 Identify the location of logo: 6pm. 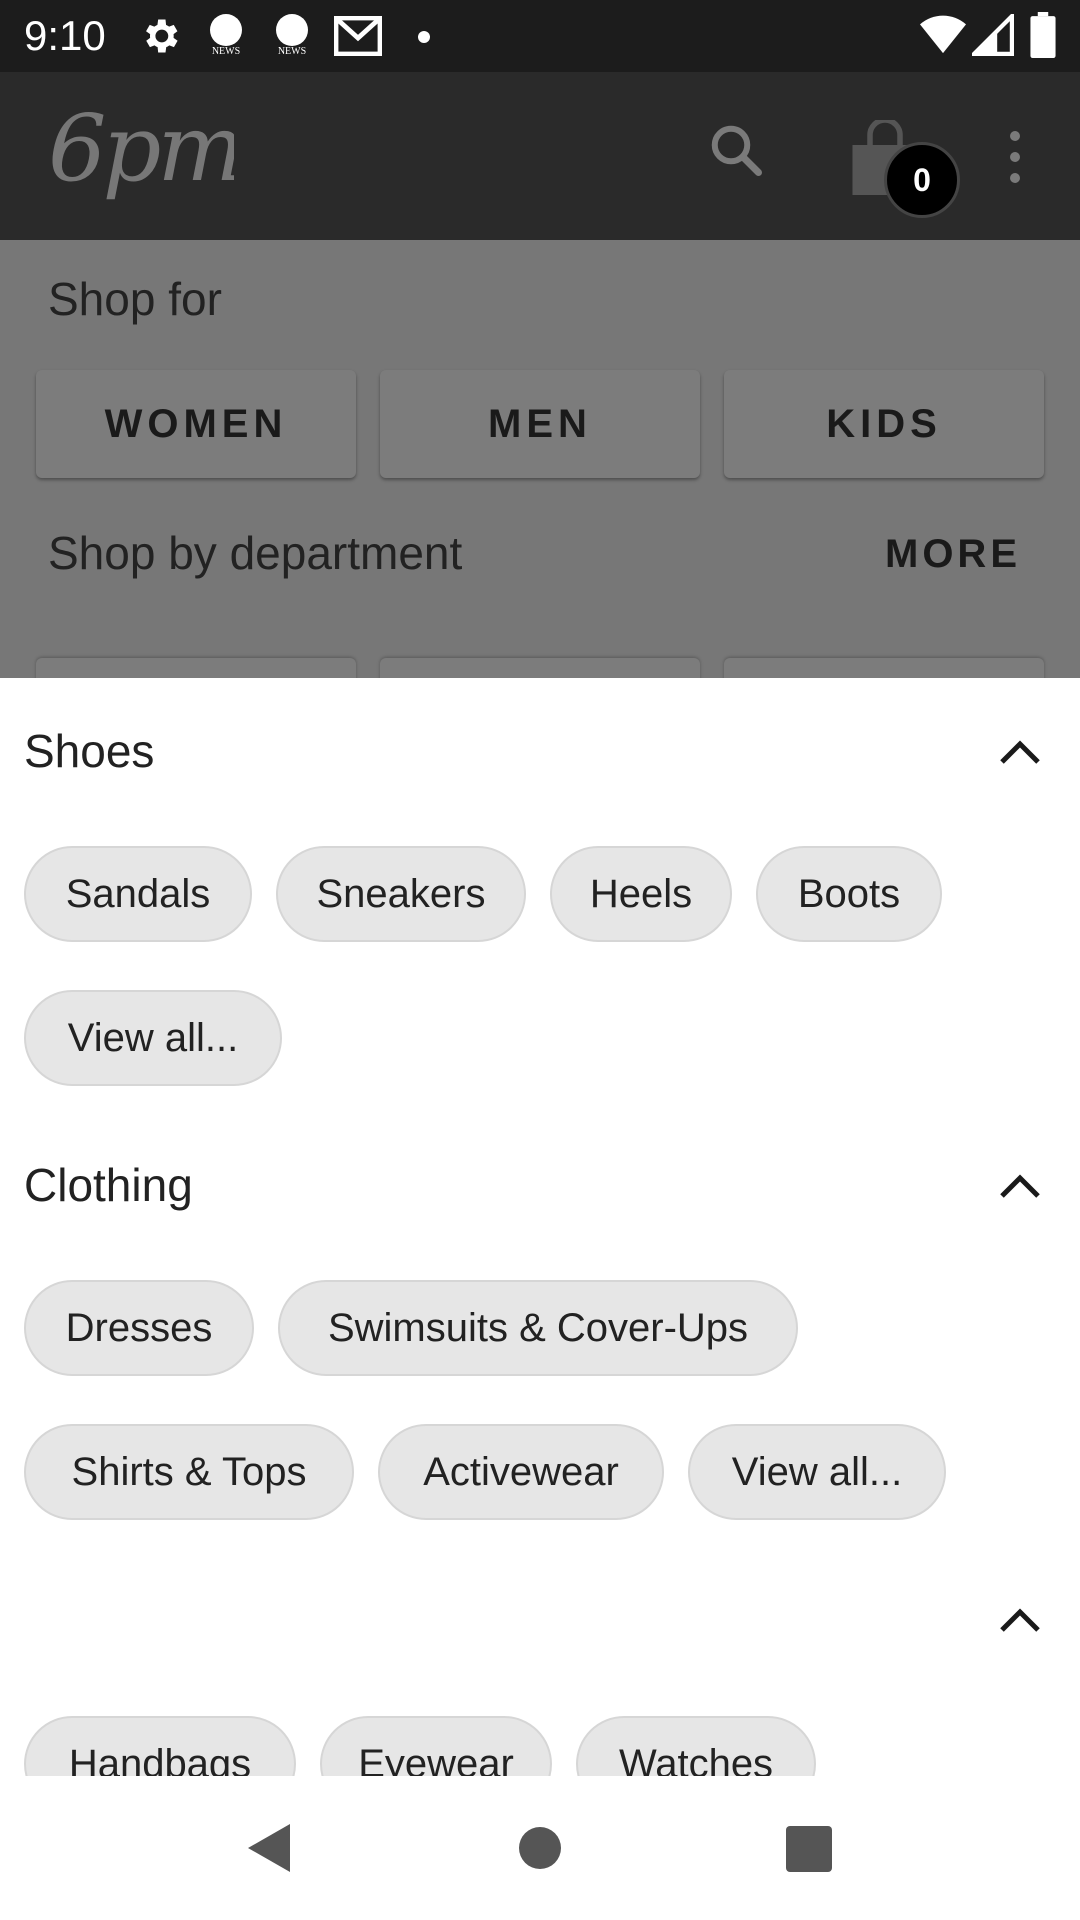
(139, 154).